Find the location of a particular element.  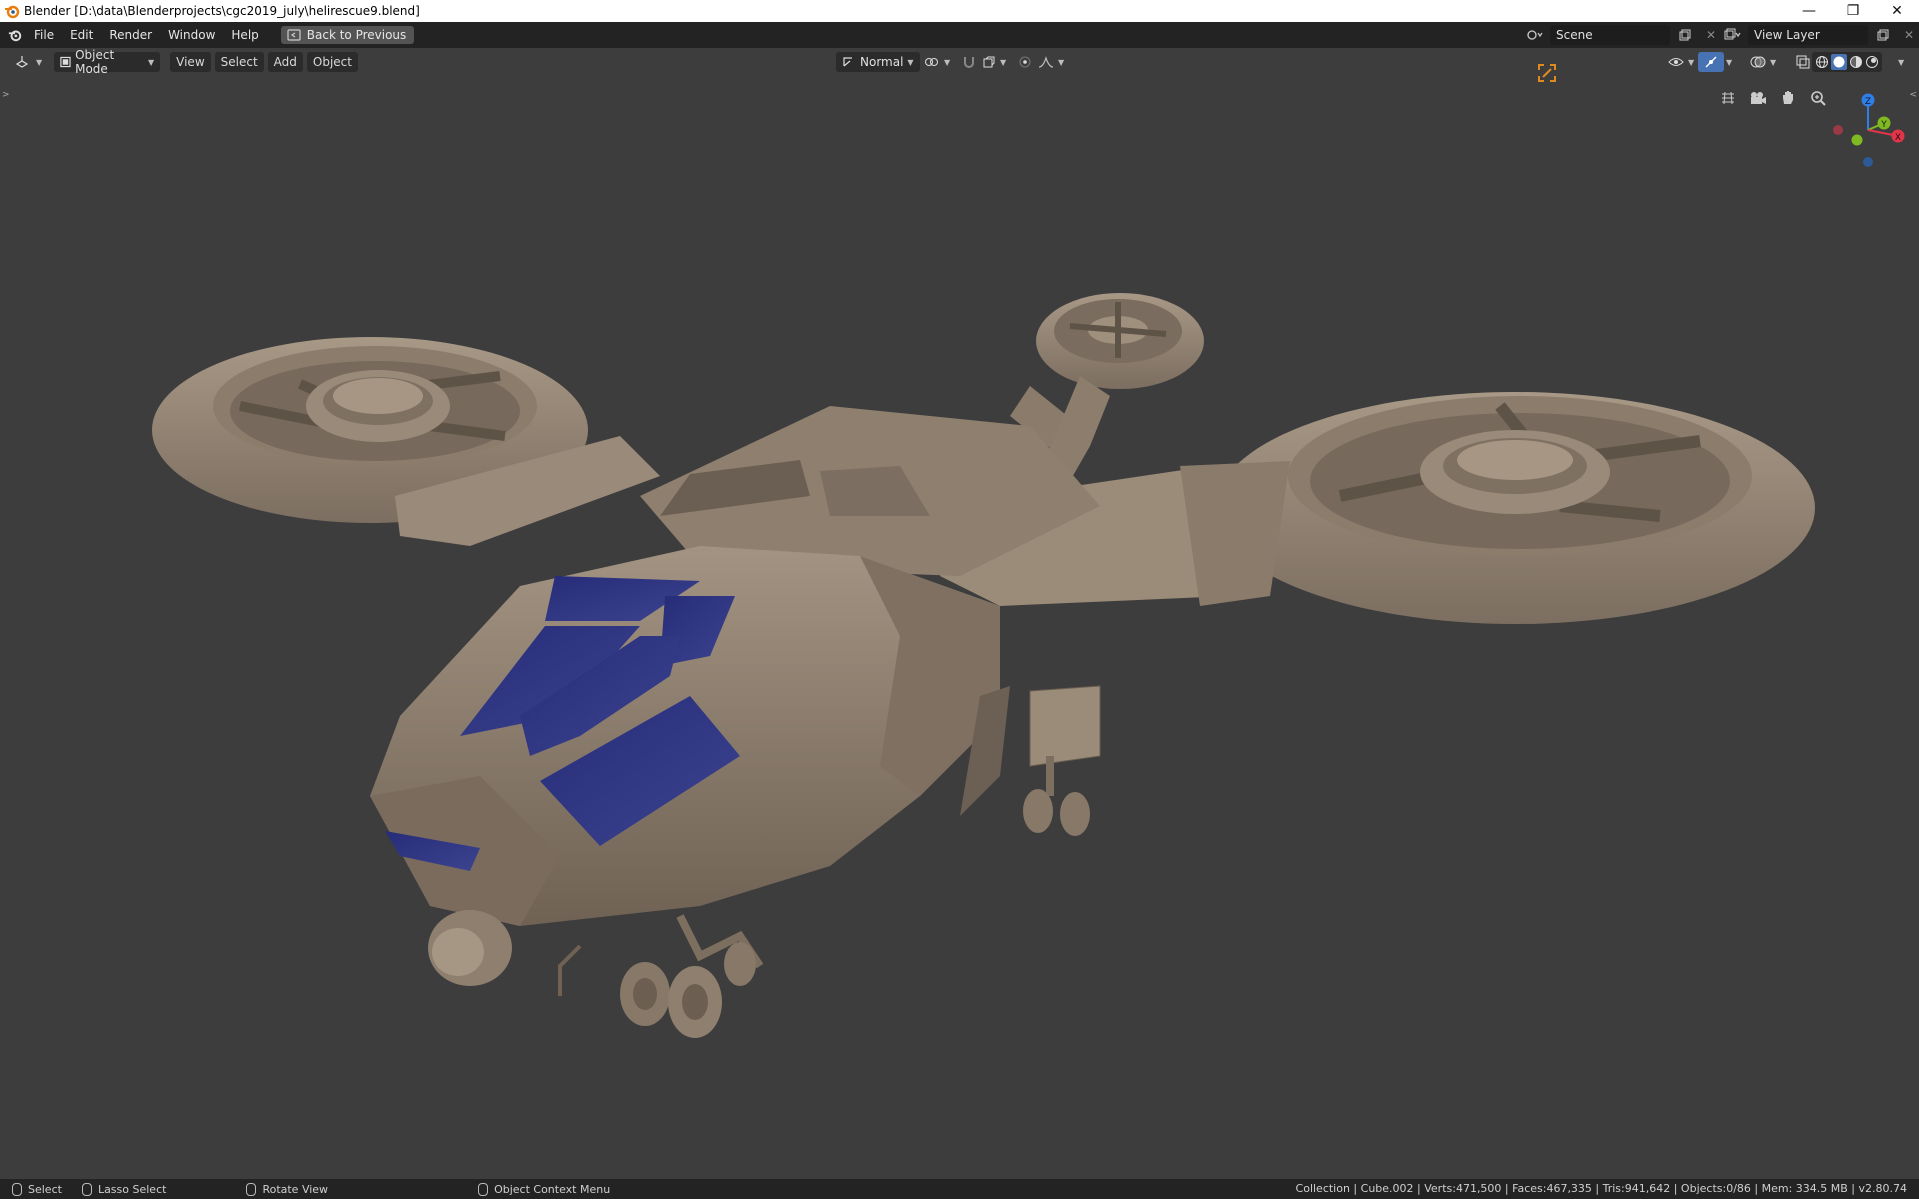

blender-menu-icon is located at coordinates (15, 35).